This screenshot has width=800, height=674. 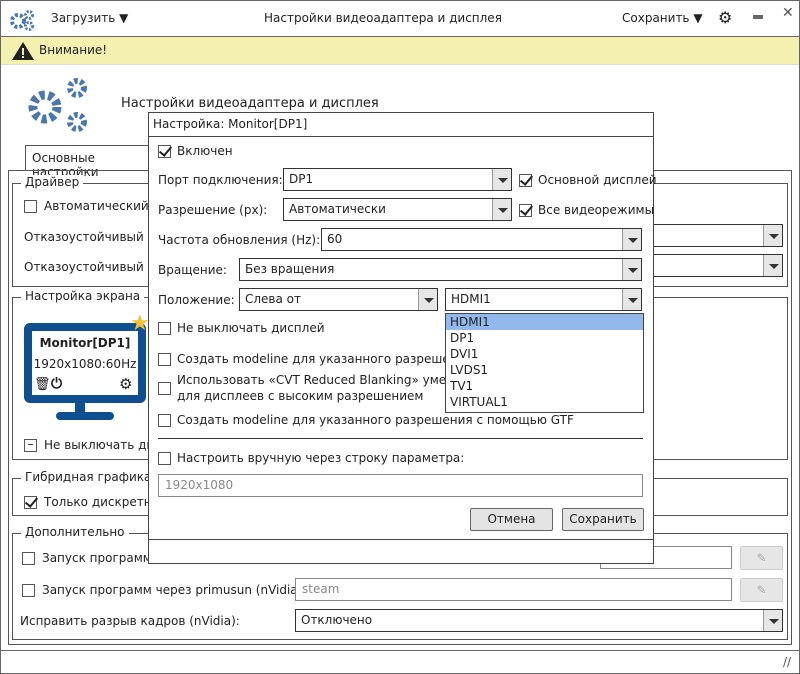 What do you see at coordinates (397, 179) in the screenshot?
I see `port-select: DP1` at bounding box center [397, 179].